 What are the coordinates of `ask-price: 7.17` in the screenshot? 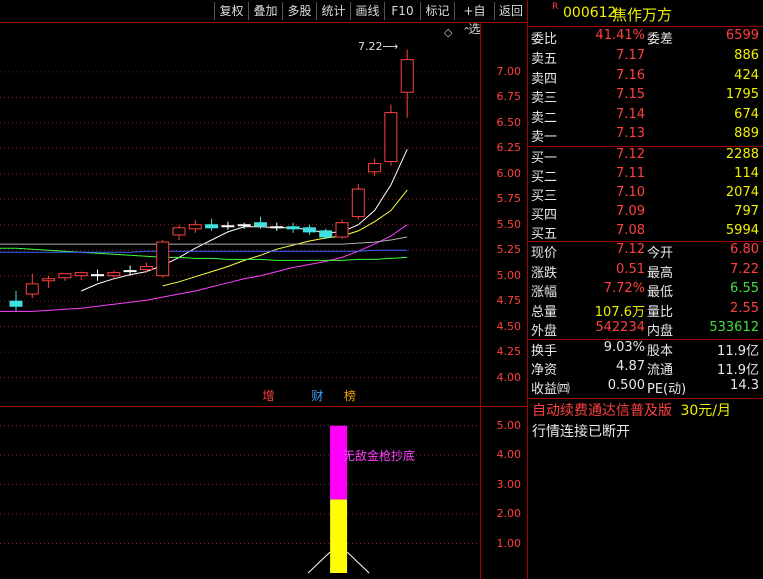 It's located at (630, 55).